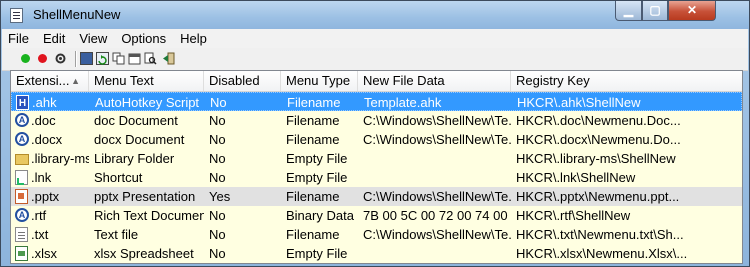 This screenshot has width=750, height=267. What do you see at coordinates (596, 158) in the screenshot?
I see `cell-registry-key: HKCR\.library-ms\ShellNew` at bounding box center [596, 158].